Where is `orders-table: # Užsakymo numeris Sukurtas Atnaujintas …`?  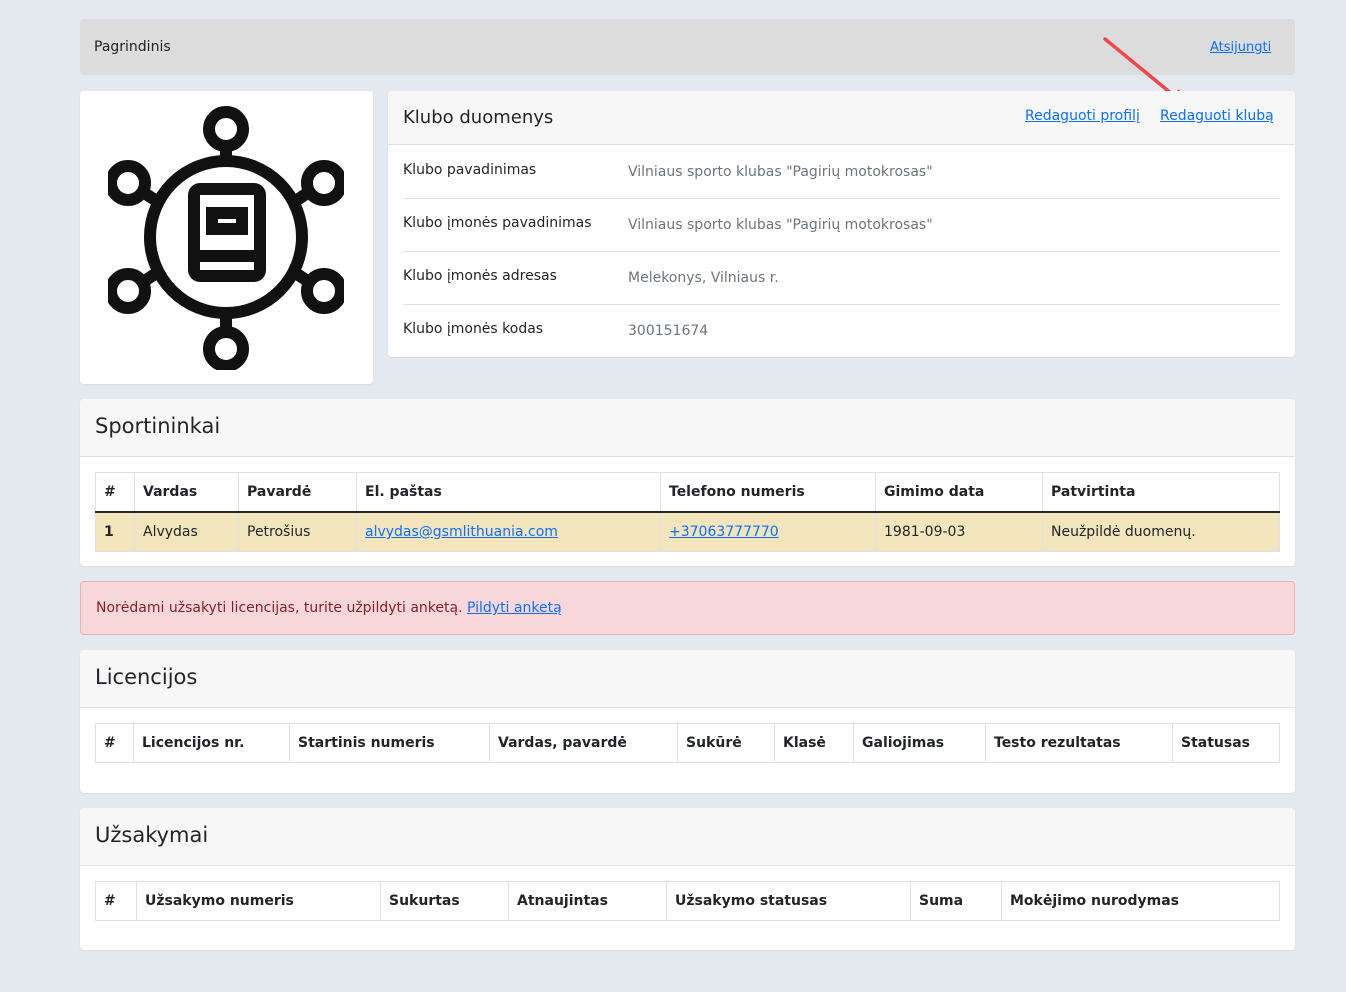
orders-table: # Užsakymo numeris Sukurtas Atnaujintas … is located at coordinates (687, 901).